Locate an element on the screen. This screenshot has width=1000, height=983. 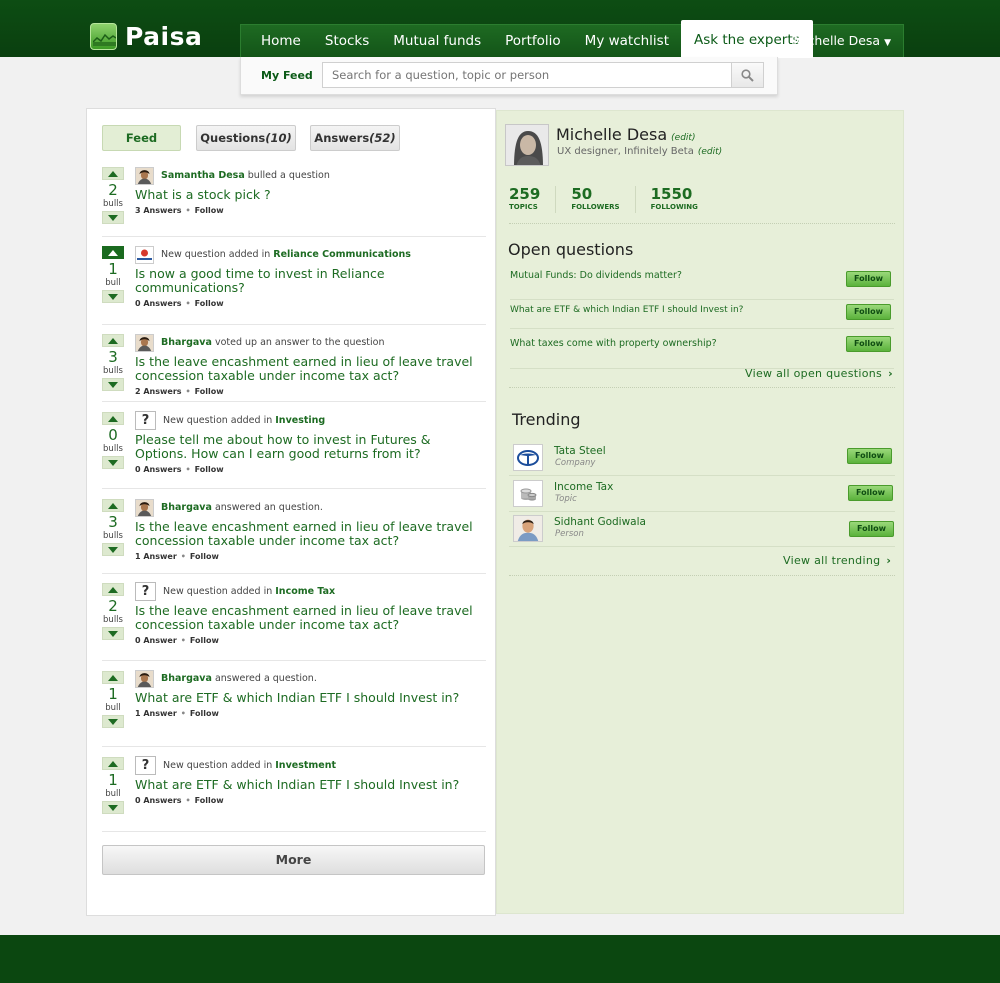
profile-avatar is located at coordinates (527, 145).